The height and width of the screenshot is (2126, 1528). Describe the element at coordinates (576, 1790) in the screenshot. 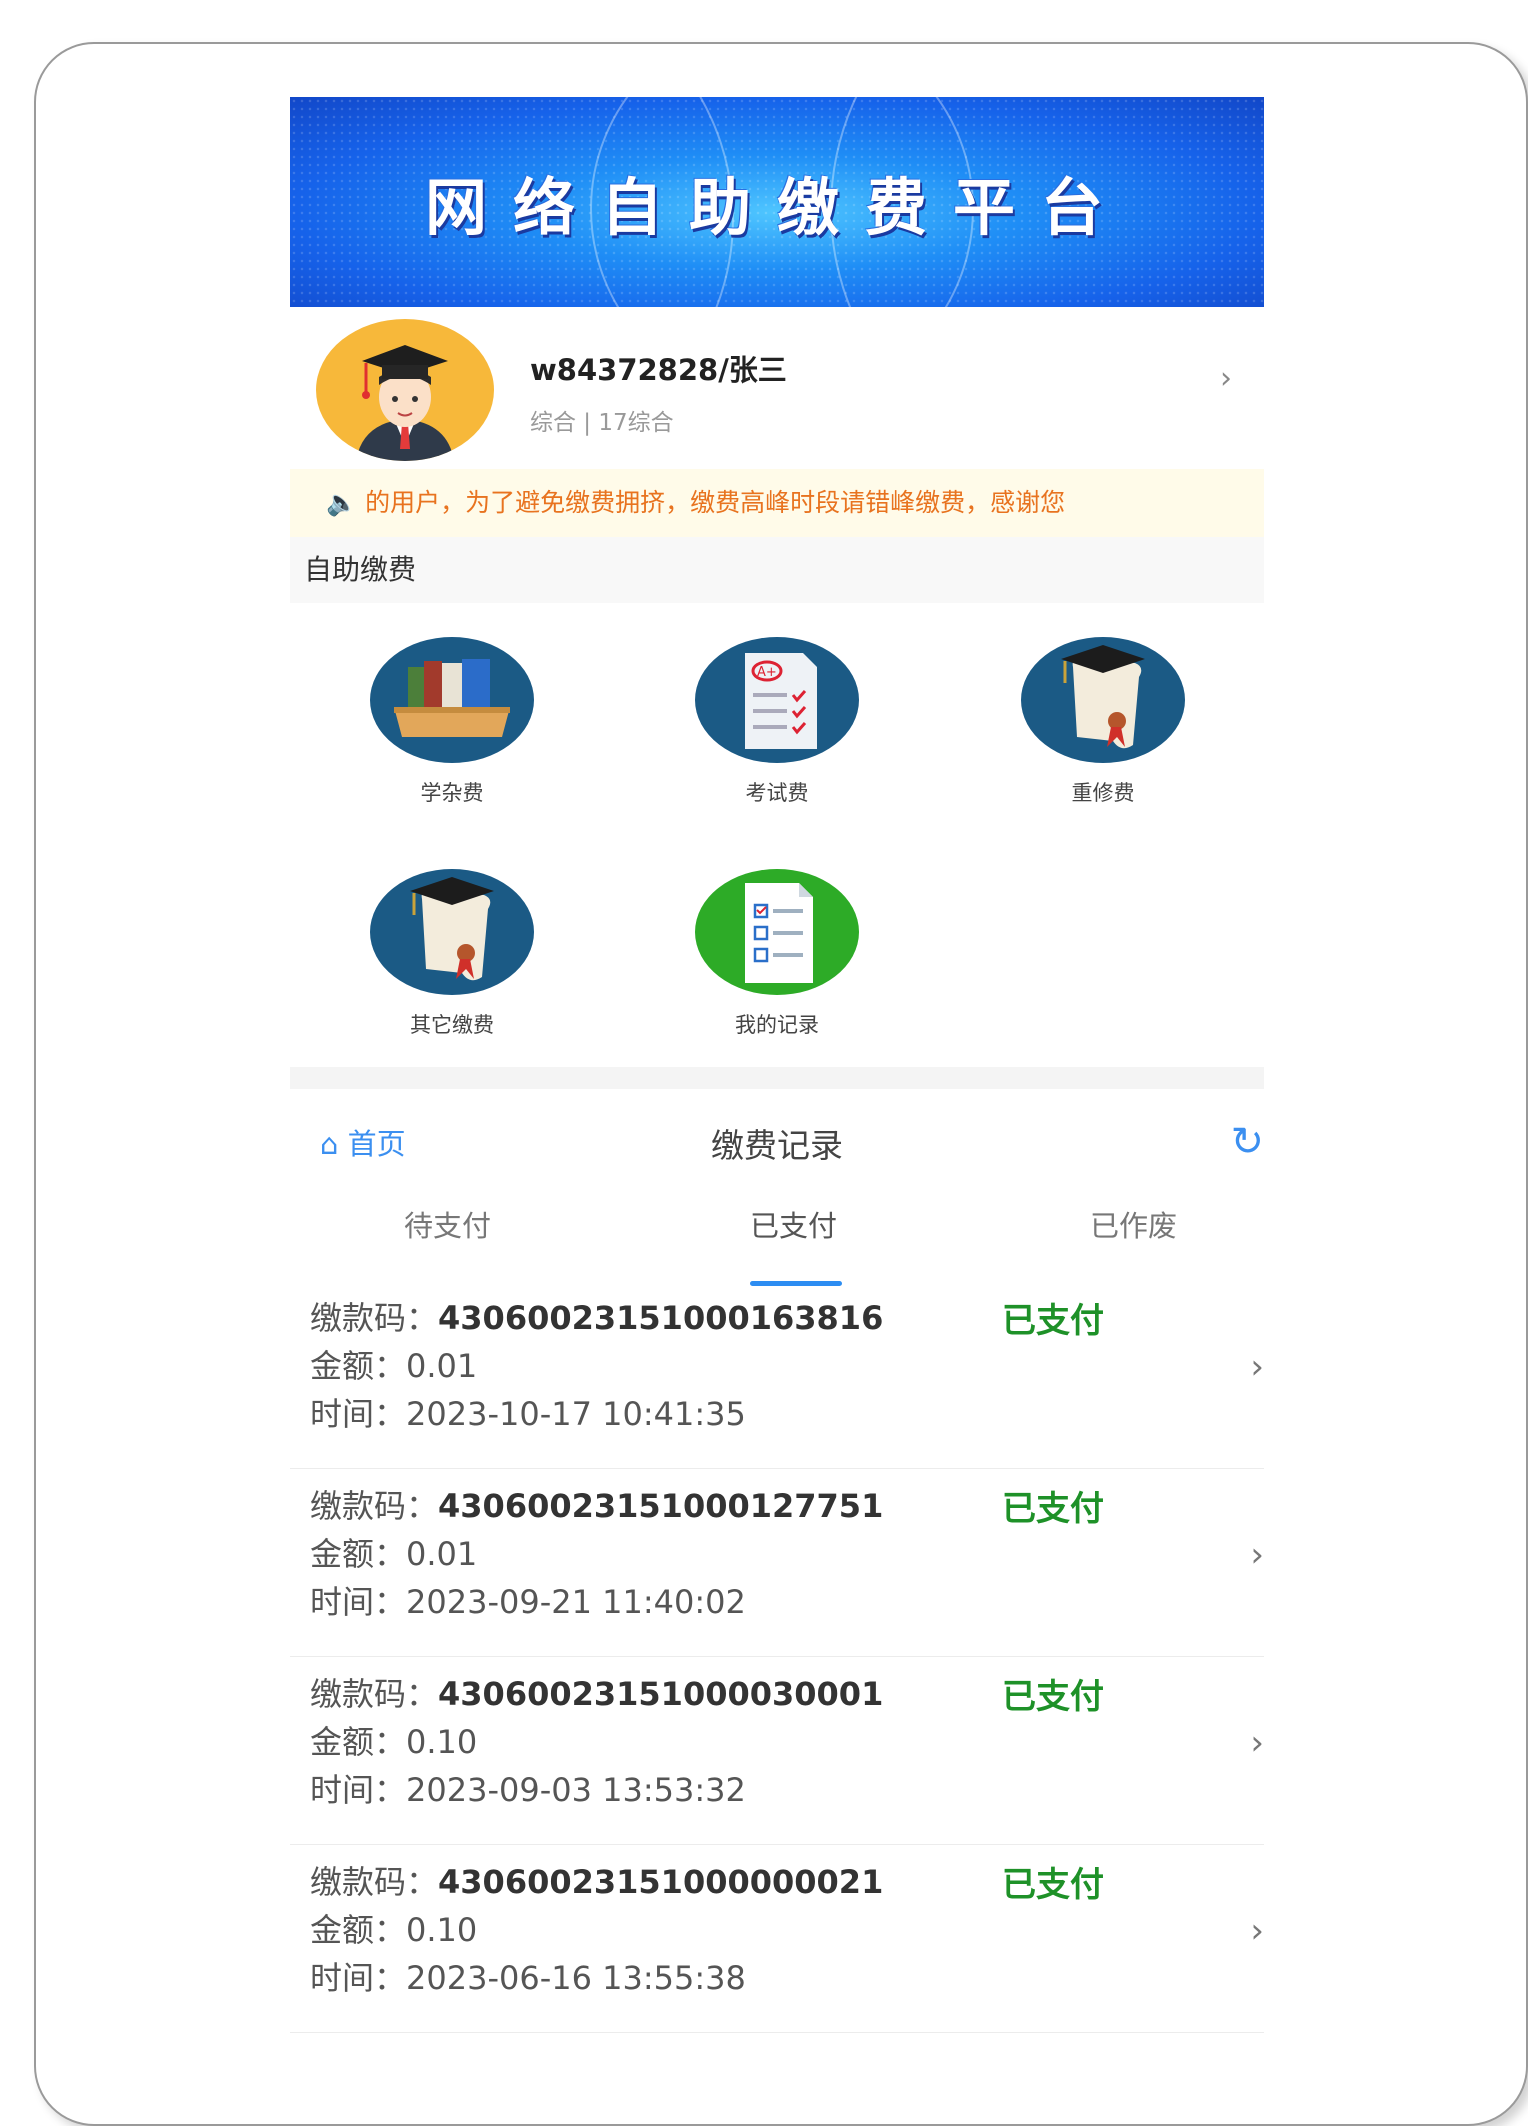

I see `time: 2023-09-03 13:53:32` at that location.